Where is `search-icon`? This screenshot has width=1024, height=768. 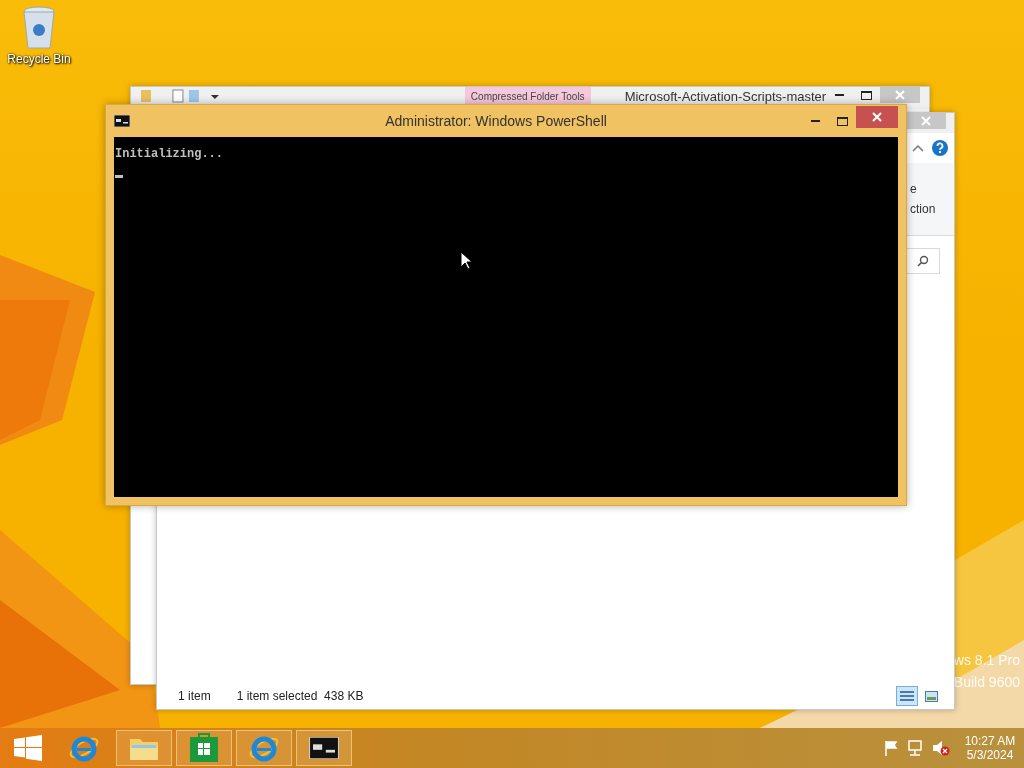 search-icon is located at coordinates (923, 261).